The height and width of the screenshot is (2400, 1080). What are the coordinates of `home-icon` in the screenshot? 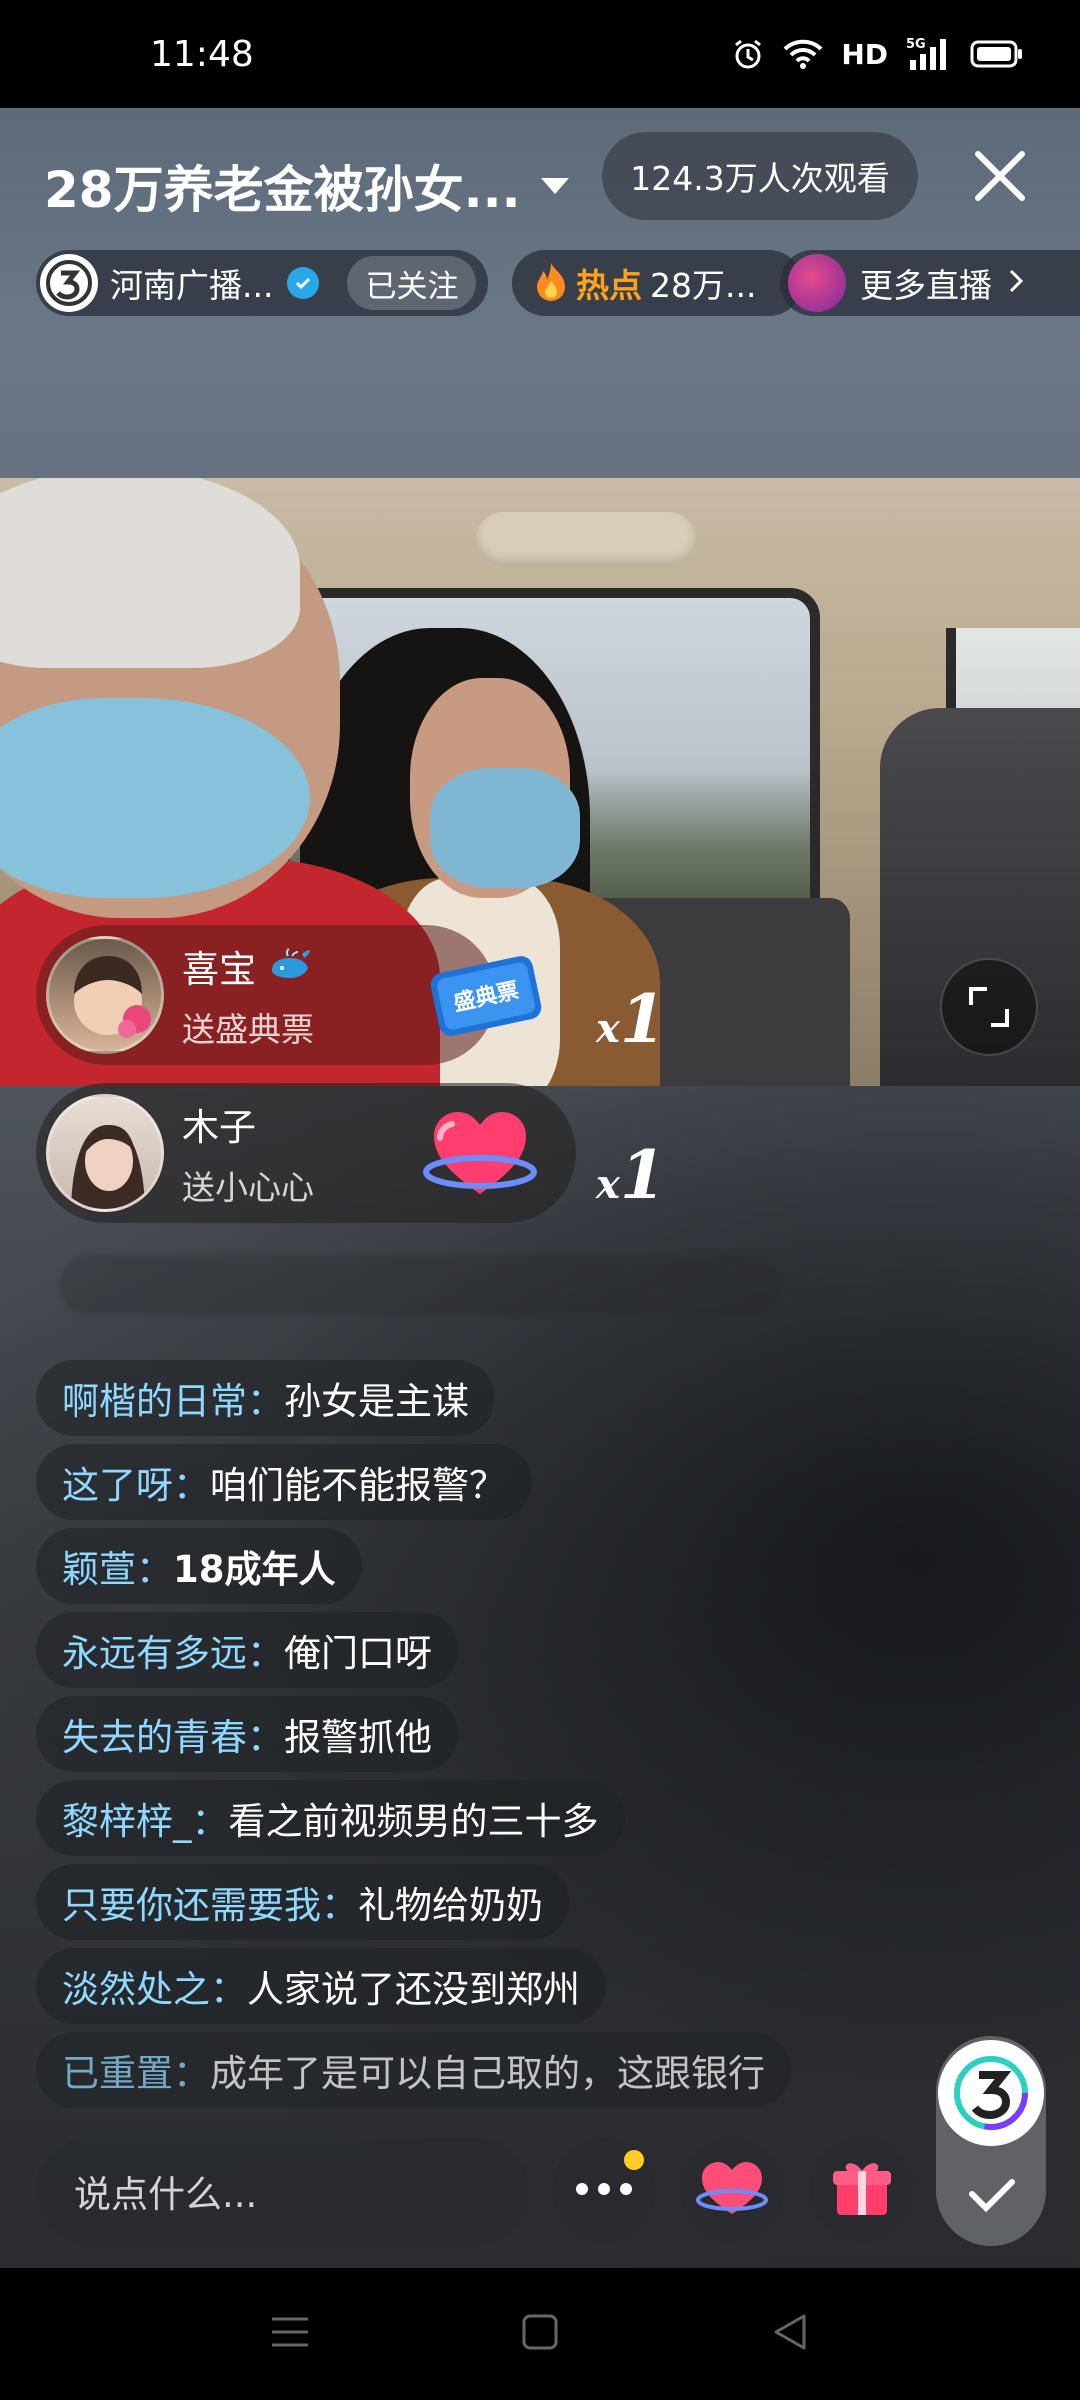 It's located at (540, 2334).